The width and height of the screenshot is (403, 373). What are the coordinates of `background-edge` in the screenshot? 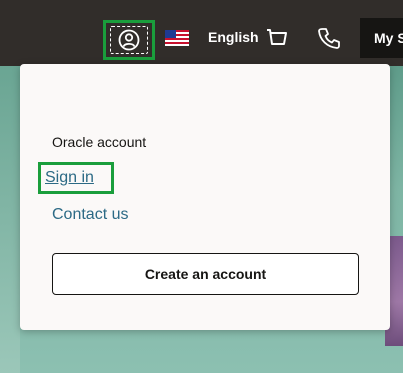 It's located at (10, 219).